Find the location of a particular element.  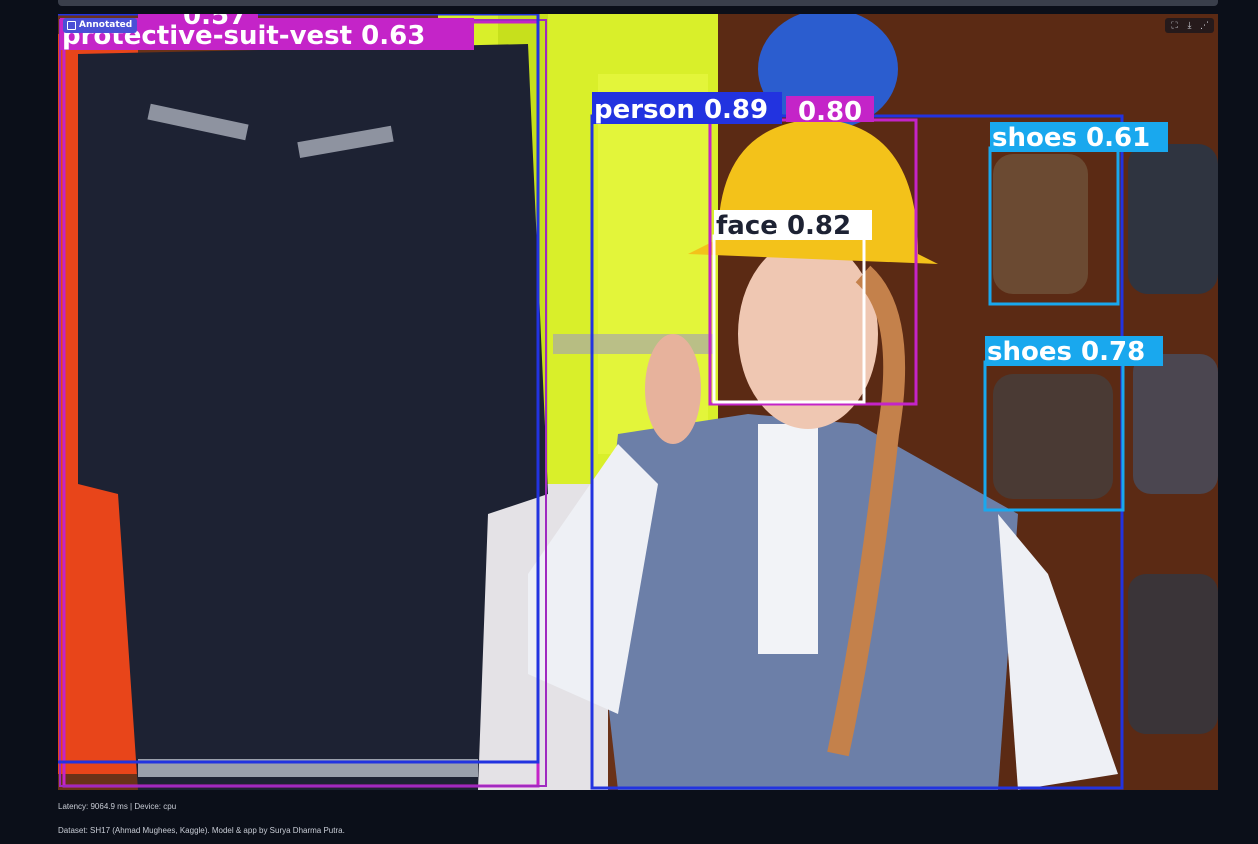

person-label: person 0.89 is located at coordinates (681, 110).